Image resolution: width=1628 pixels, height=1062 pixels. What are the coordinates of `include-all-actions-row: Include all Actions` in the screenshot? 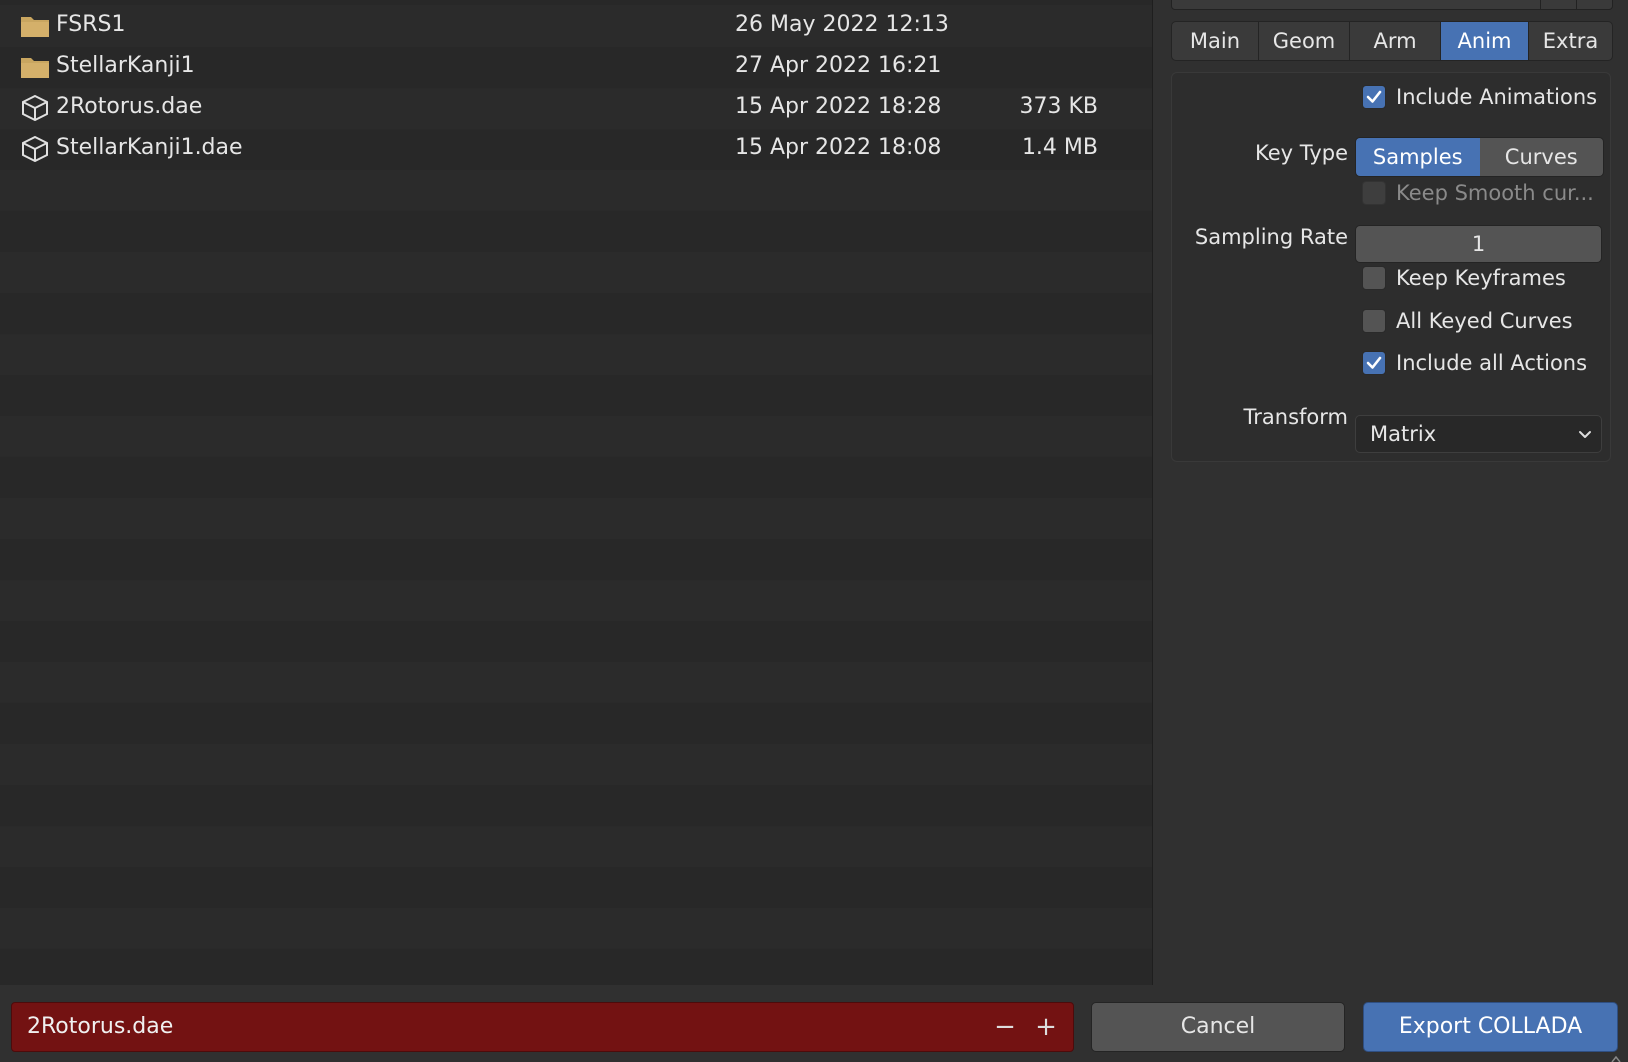 It's located at (1474, 363).